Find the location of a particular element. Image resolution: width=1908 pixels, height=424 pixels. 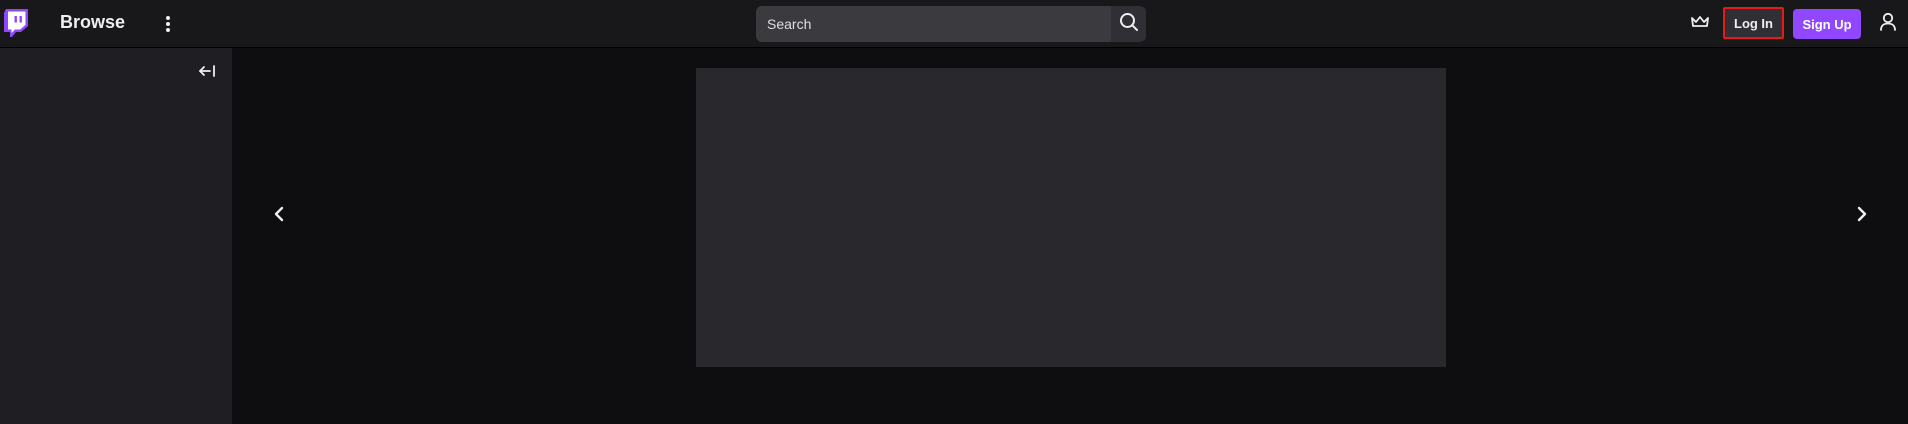

prime-crown-button is located at coordinates (1700, 24).